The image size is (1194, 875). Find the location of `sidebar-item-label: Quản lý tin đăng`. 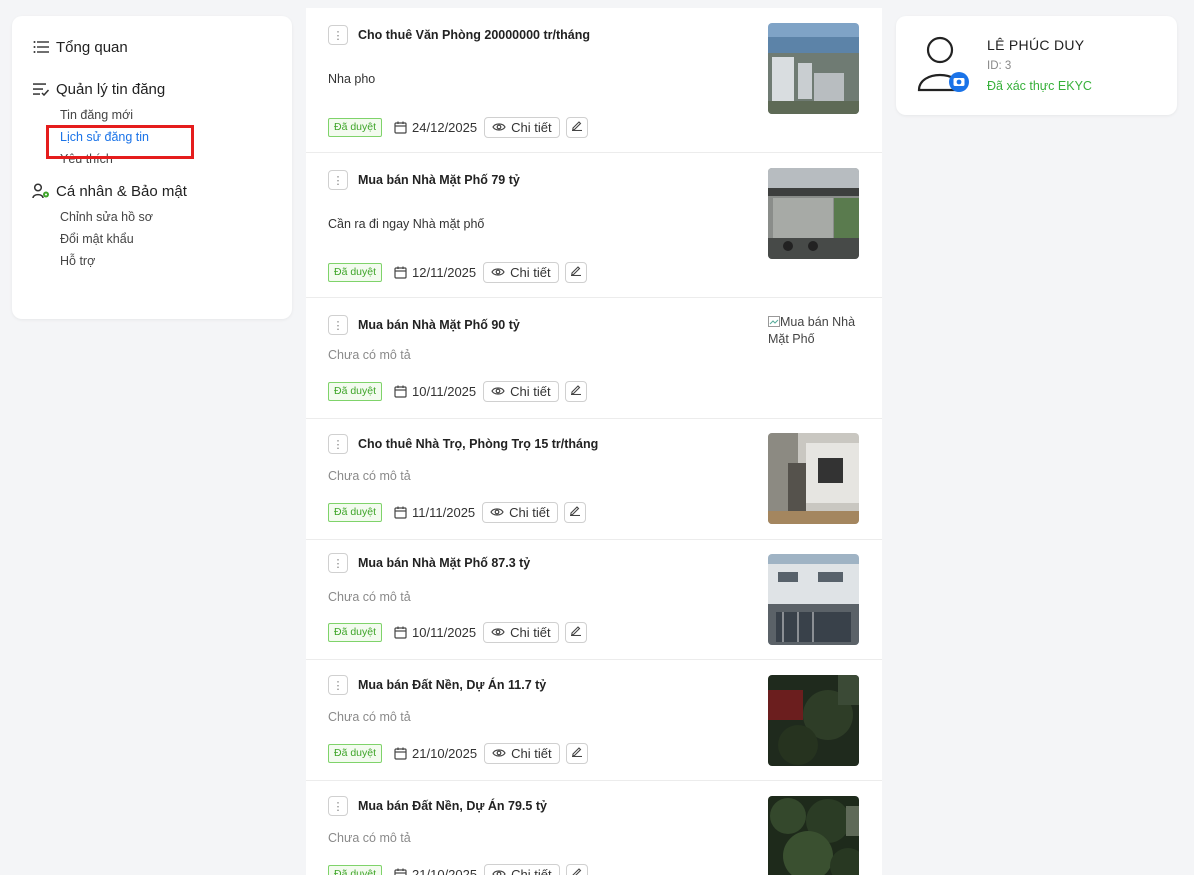

sidebar-item-label: Quản lý tin đăng is located at coordinates (111, 89).